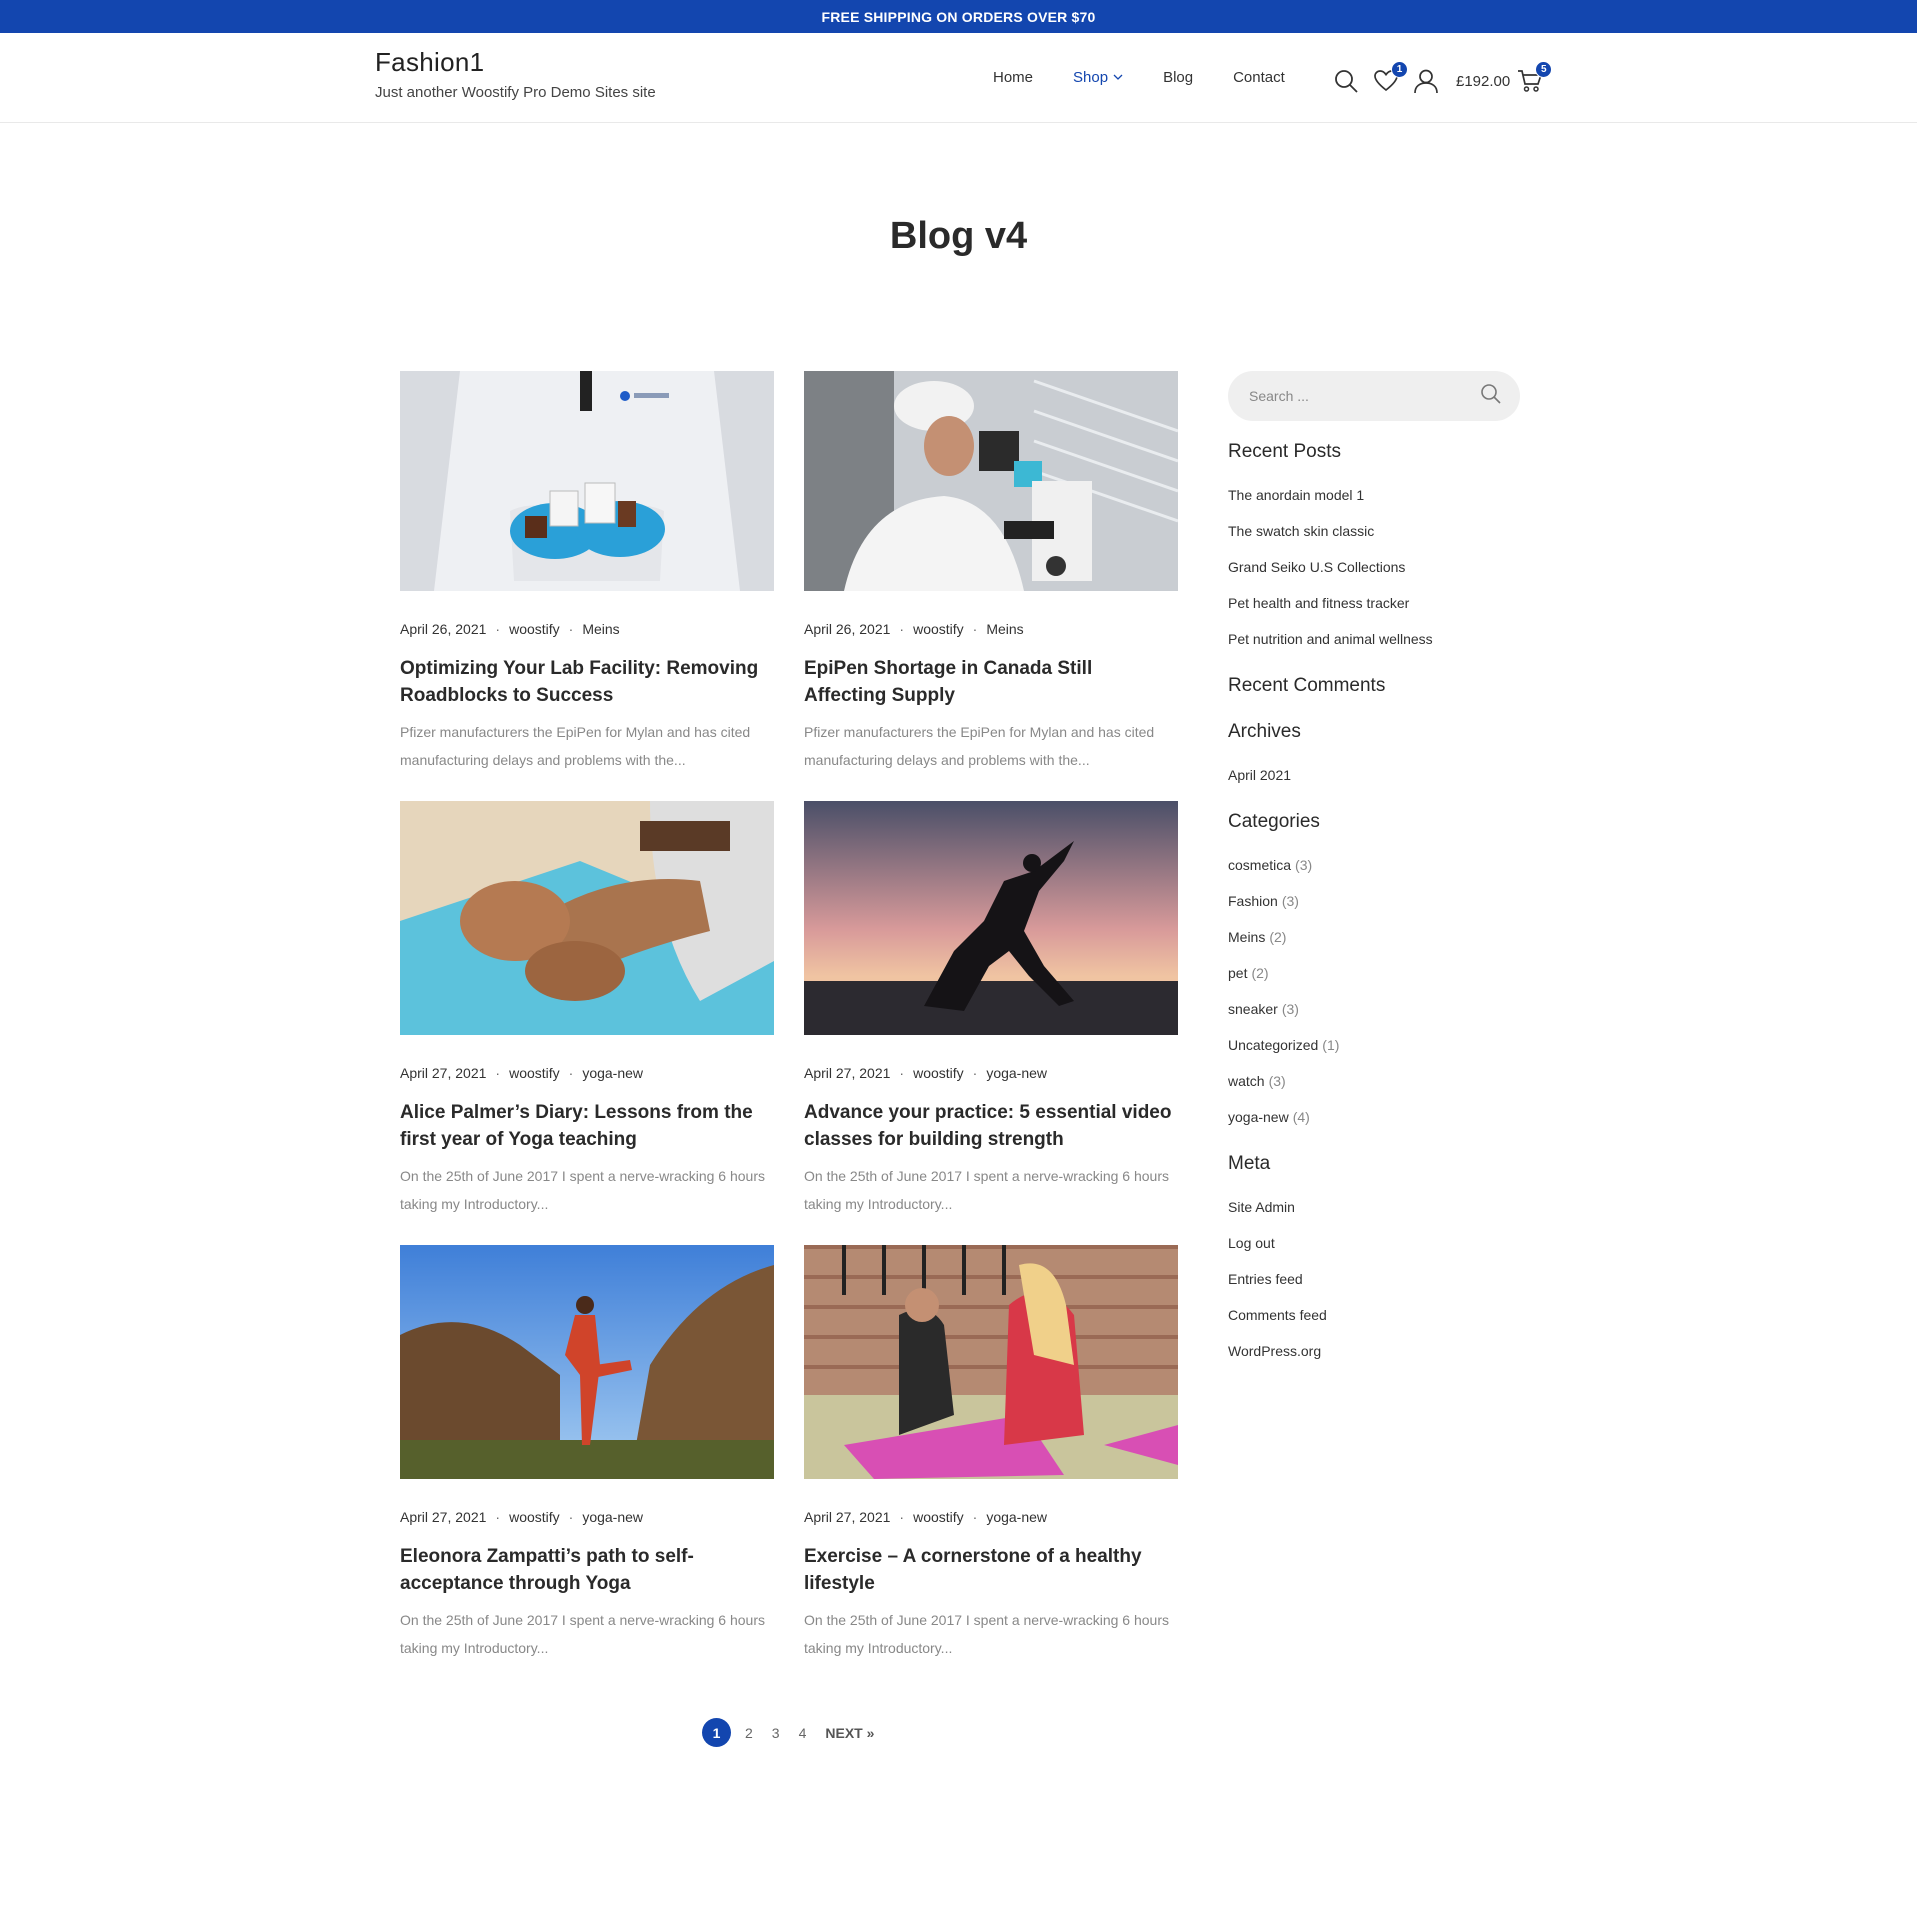 The image size is (1917, 1920). I want to click on wishlist-count-badge: 1, so click(1399, 69).